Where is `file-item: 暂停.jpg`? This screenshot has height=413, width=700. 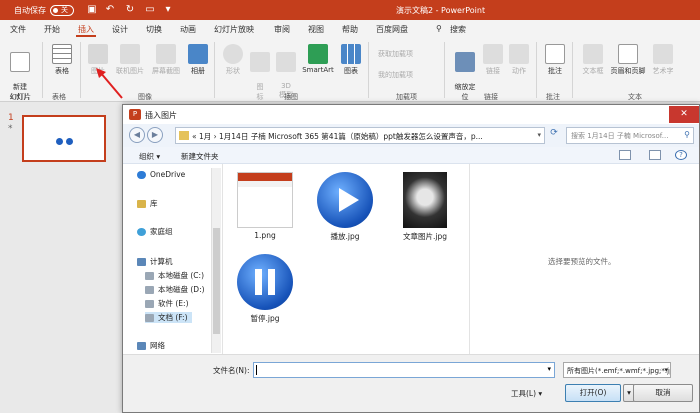
file-item: 暂停.jpg is located at coordinates (265, 289).